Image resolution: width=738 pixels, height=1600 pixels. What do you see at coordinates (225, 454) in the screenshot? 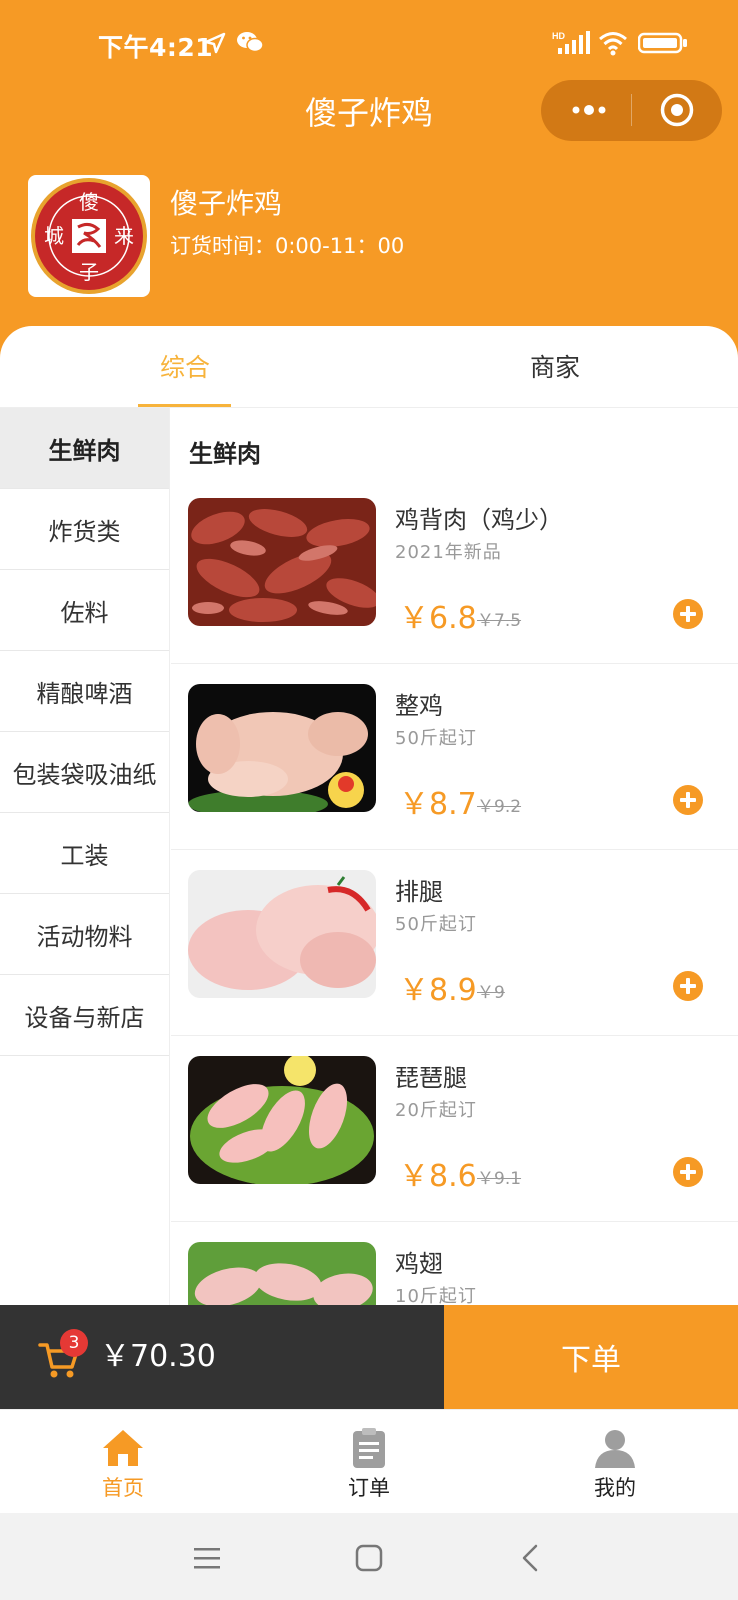
I see `section-title: 生鲜肉` at bounding box center [225, 454].